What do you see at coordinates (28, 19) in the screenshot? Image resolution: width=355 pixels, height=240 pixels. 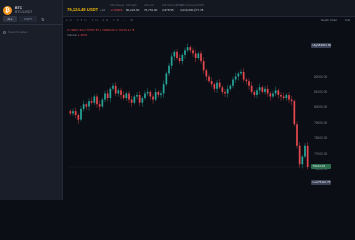 I see `tab-usdt: USDT` at bounding box center [28, 19].